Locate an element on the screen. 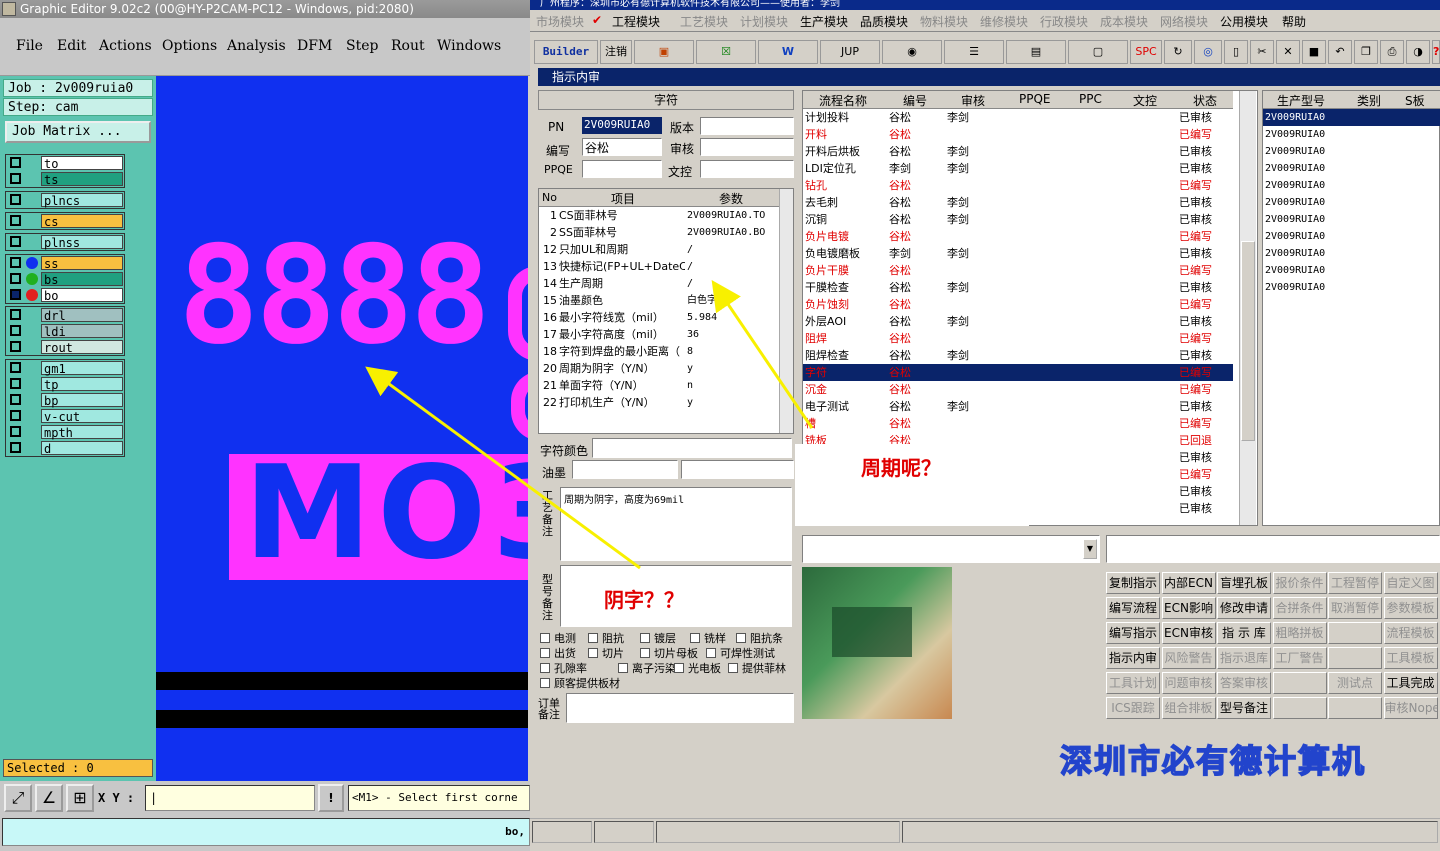  arrow-to-canvas is located at coordinates (503, 468).